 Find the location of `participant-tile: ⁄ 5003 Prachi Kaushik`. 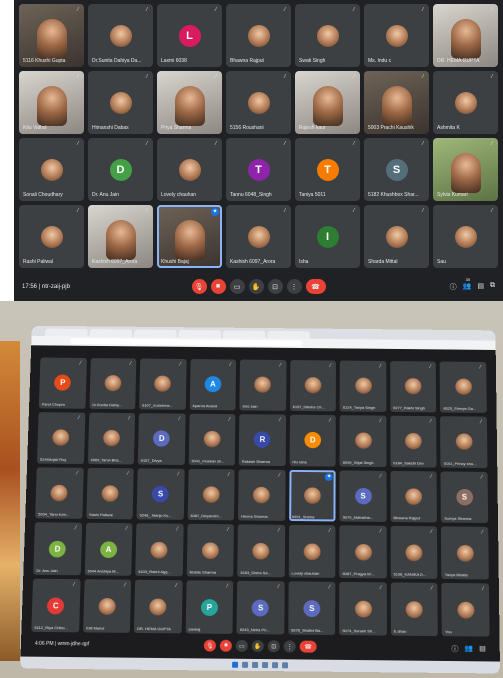

participant-tile: ⁄ 5003 Prachi Kaushik is located at coordinates (396, 102).